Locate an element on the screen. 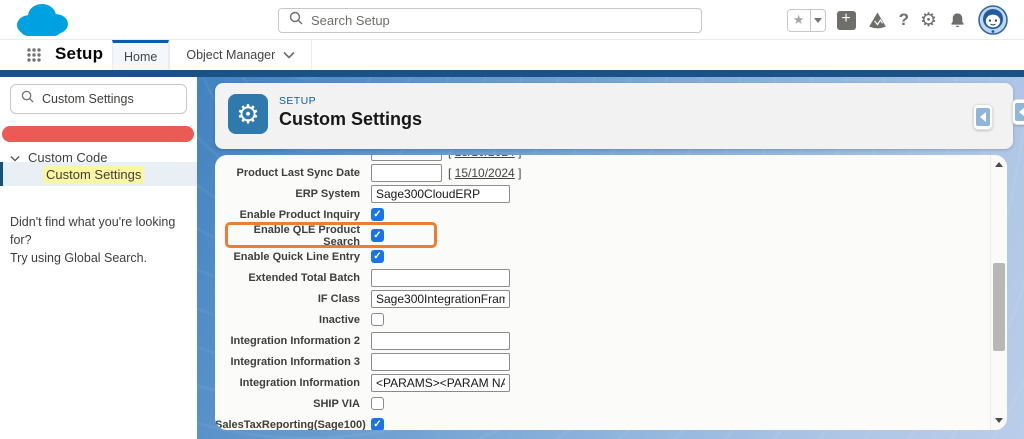  field-row-enable-product-inquiry: Enable Product Inquiry is located at coordinates (602, 214).